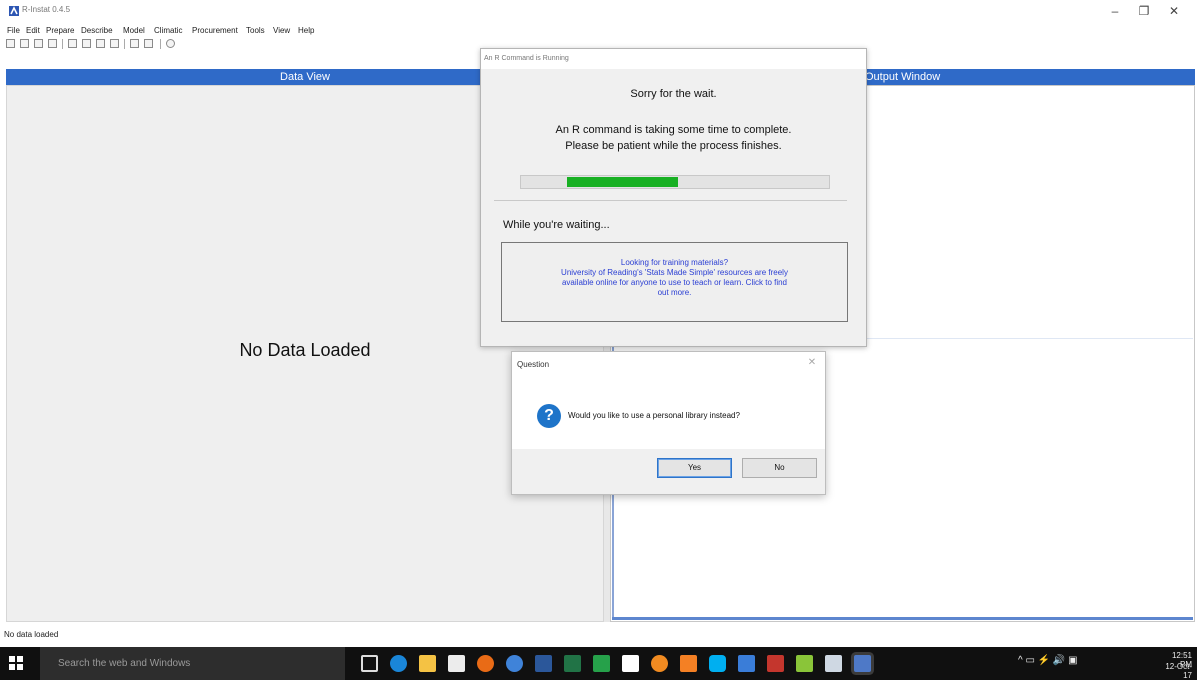  What do you see at coordinates (124, 663) in the screenshot?
I see `taskbar-search-placeholder: Search the web and Windows` at bounding box center [124, 663].